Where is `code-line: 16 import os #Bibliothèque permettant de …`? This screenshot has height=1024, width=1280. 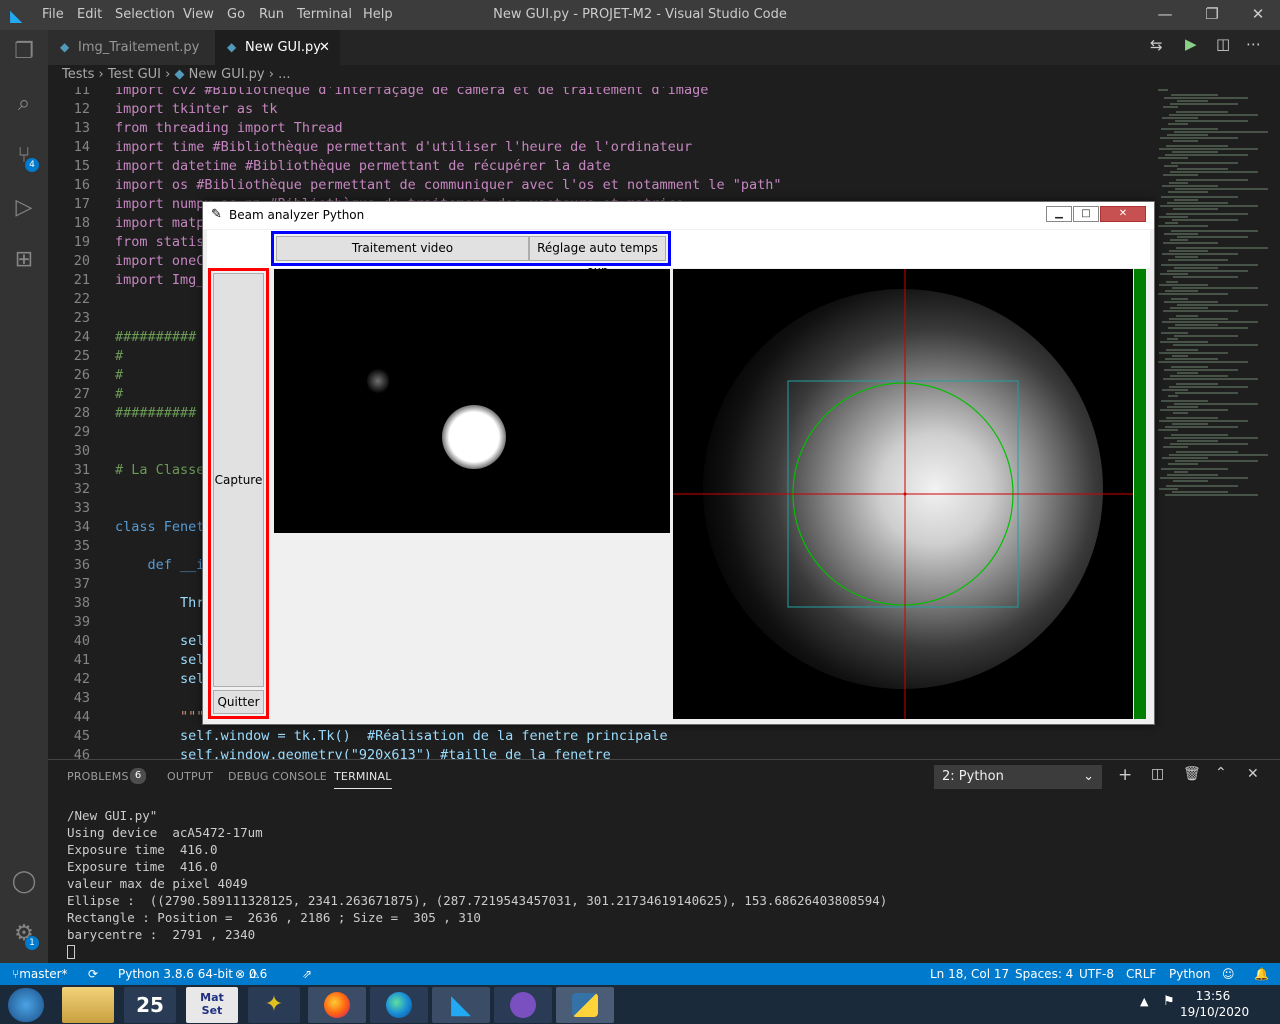 code-line: 16 import os #Bibliothèque permettant de … is located at coordinates (598, 185).